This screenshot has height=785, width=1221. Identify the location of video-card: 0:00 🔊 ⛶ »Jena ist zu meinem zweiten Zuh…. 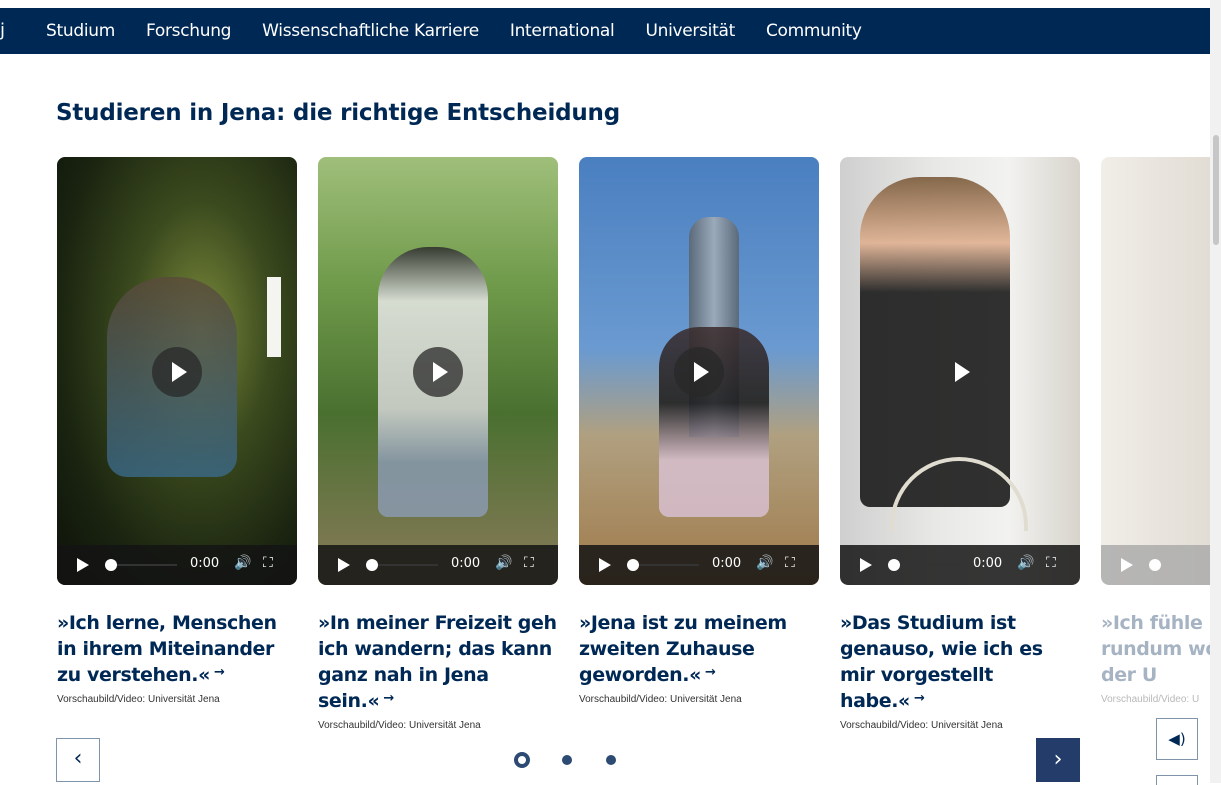
(699, 431).